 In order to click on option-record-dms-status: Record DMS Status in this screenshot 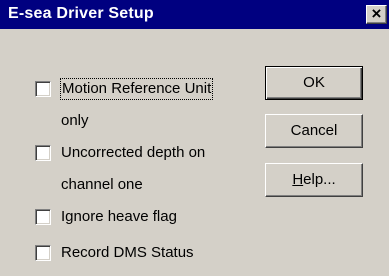, I will do `click(114, 253)`.